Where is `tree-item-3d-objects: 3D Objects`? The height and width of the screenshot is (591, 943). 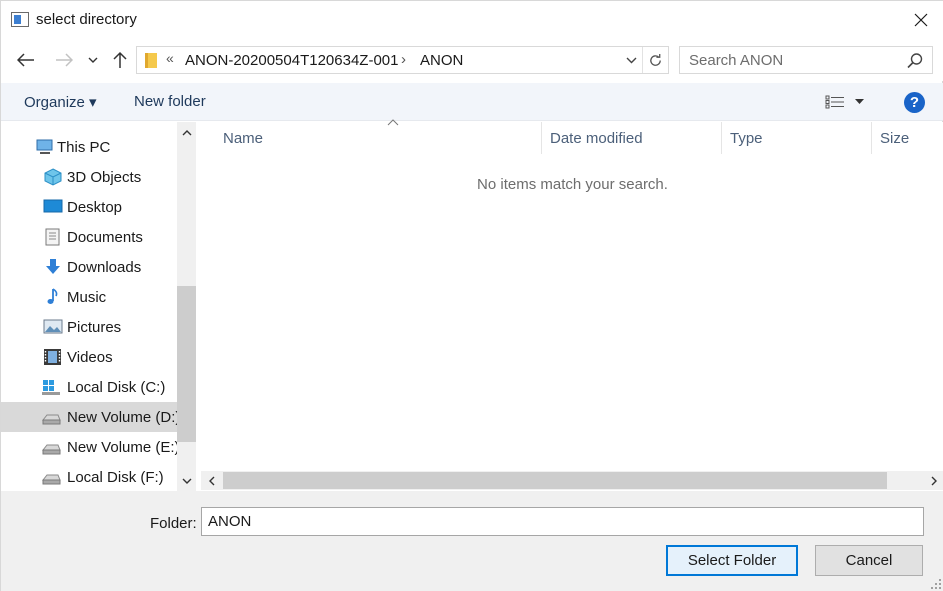 tree-item-3d-objects: 3D Objects is located at coordinates (89, 177).